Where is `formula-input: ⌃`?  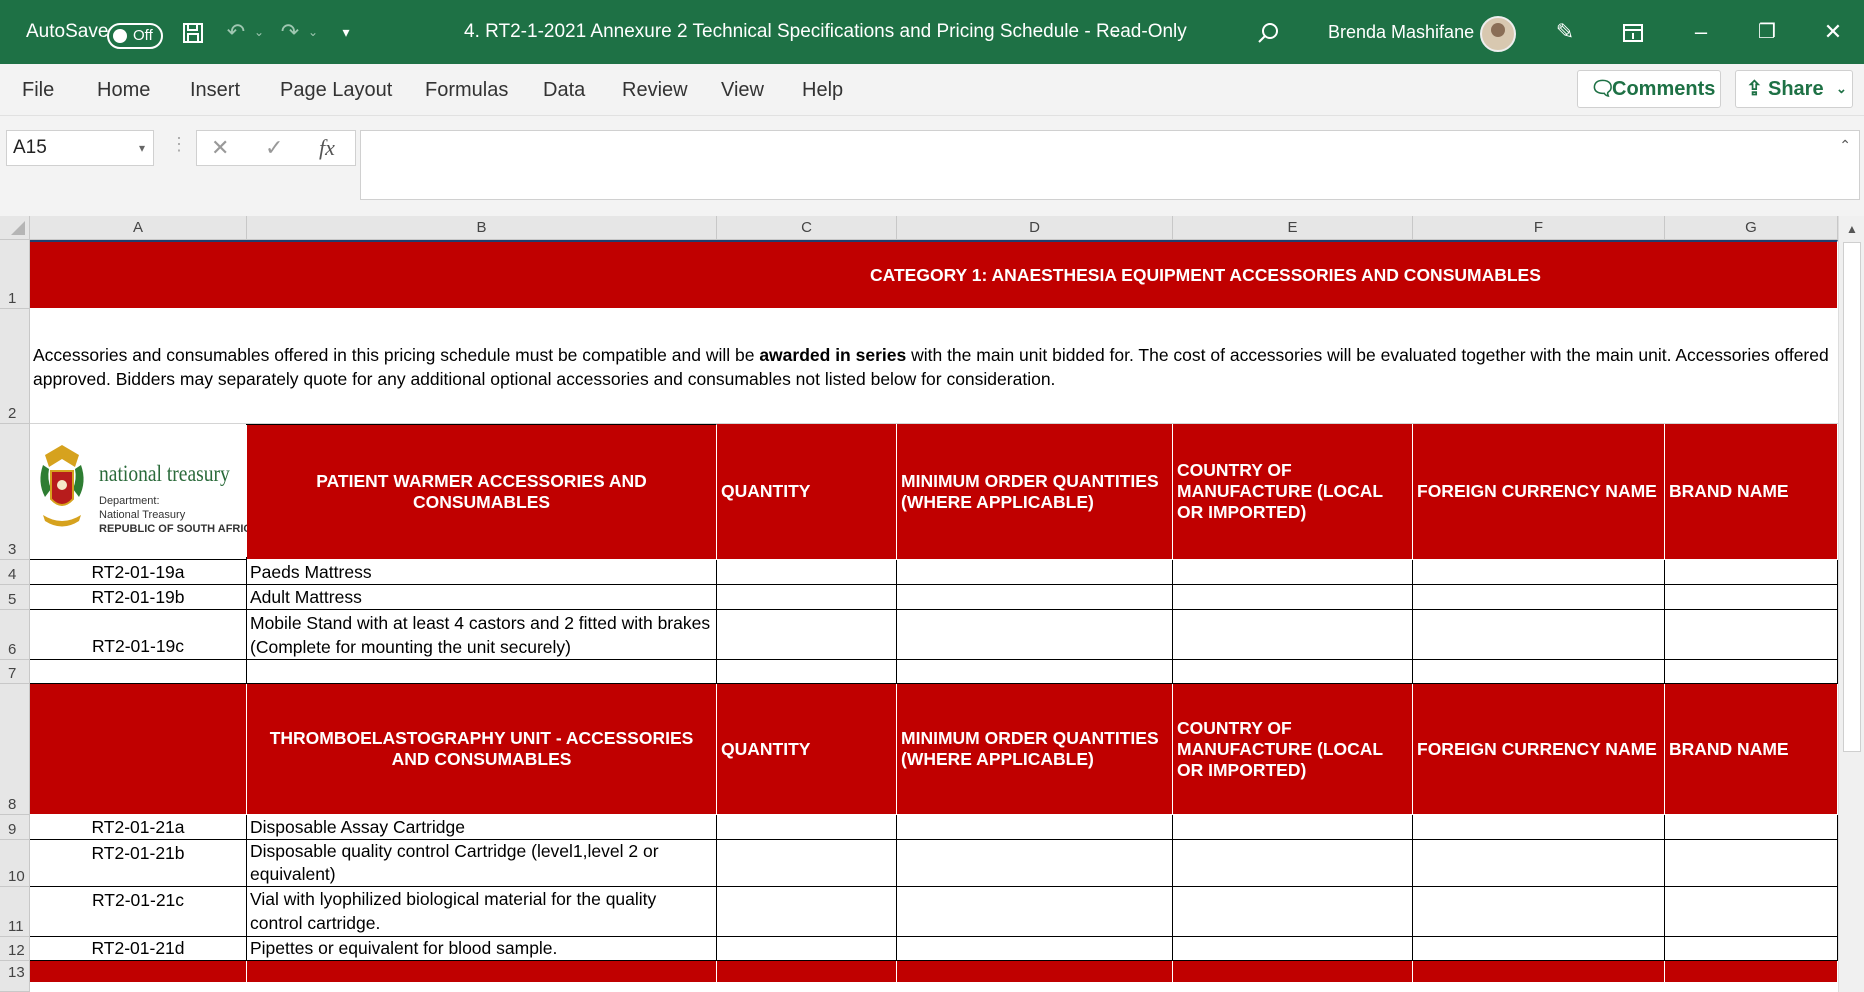 formula-input: ⌃ is located at coordinates (1110, 165).